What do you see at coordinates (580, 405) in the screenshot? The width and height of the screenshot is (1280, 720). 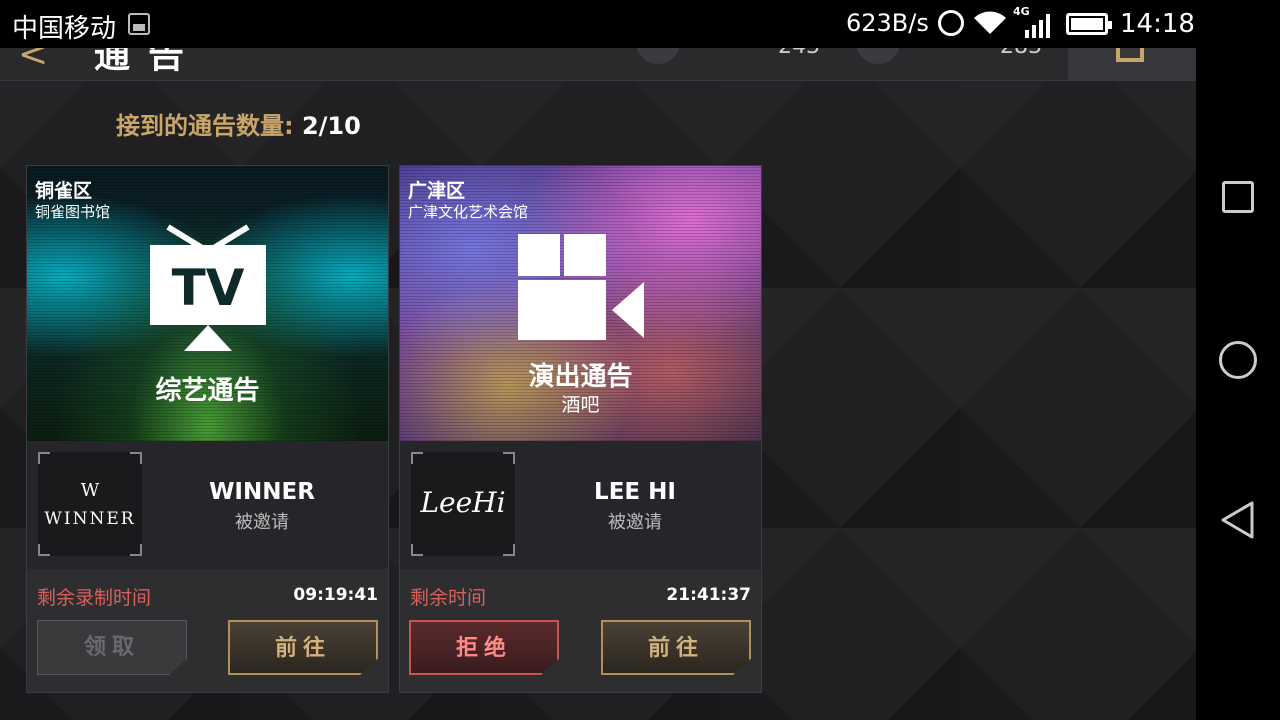 I see `notice-subtype: 酒吧` at bounding box center [580, 405].